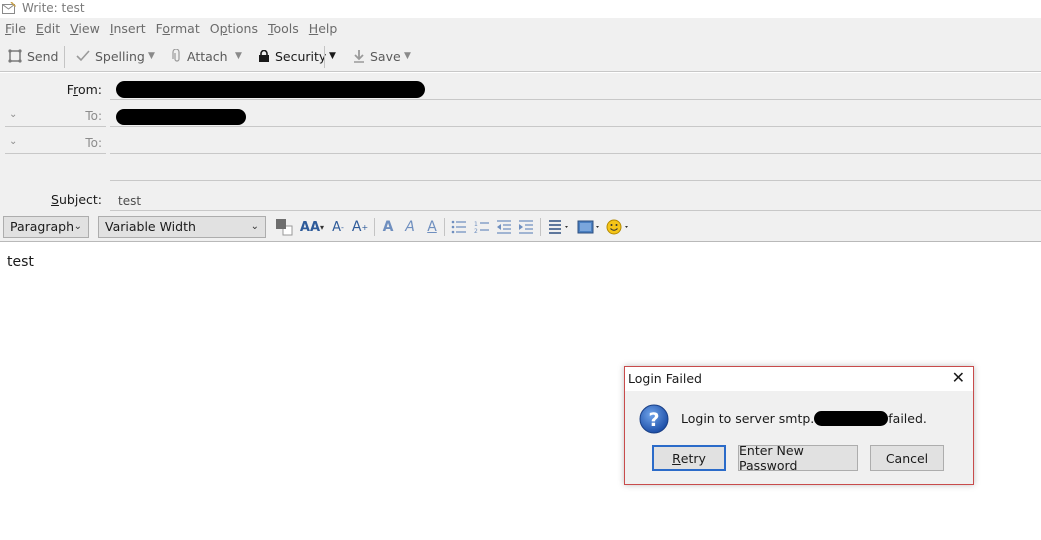 This screenshot has width=1041, height=540. Describe the element at coordinates (799, 379) in the screenshot. I see `dialog-title-bar: Login Failed` at that location.